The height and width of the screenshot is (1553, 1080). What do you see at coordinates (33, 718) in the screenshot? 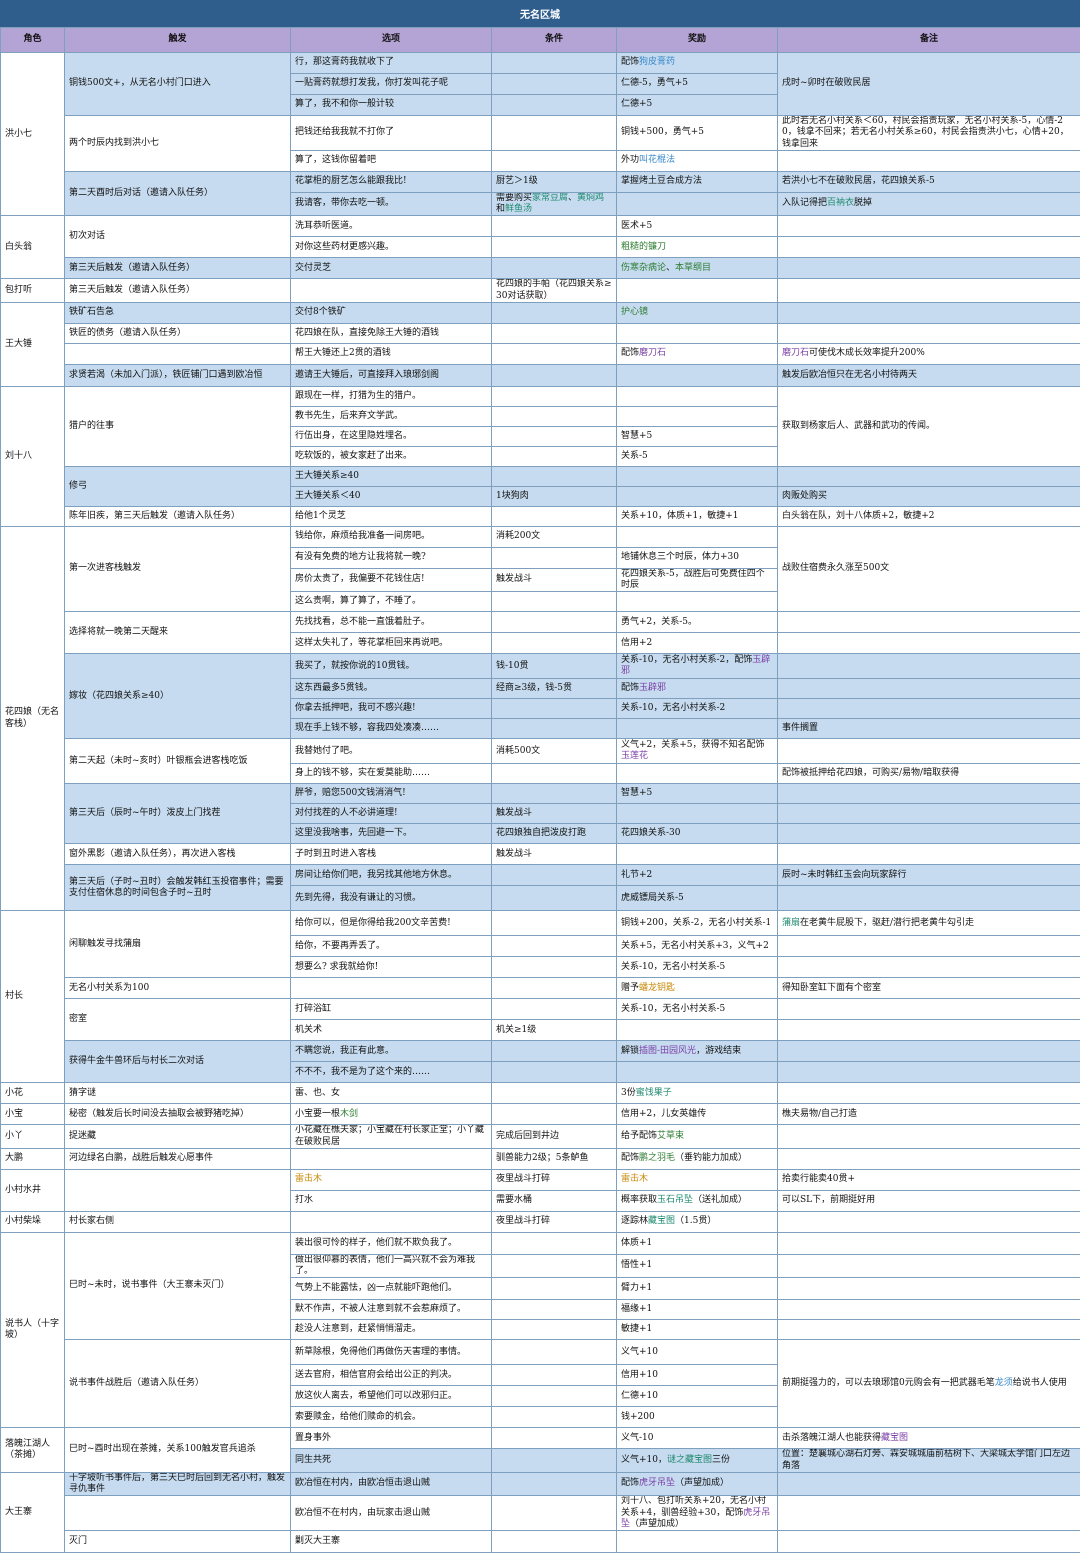
I see `role-cell: 花四娘（无名客栈）` at bounding box center [33, 718].